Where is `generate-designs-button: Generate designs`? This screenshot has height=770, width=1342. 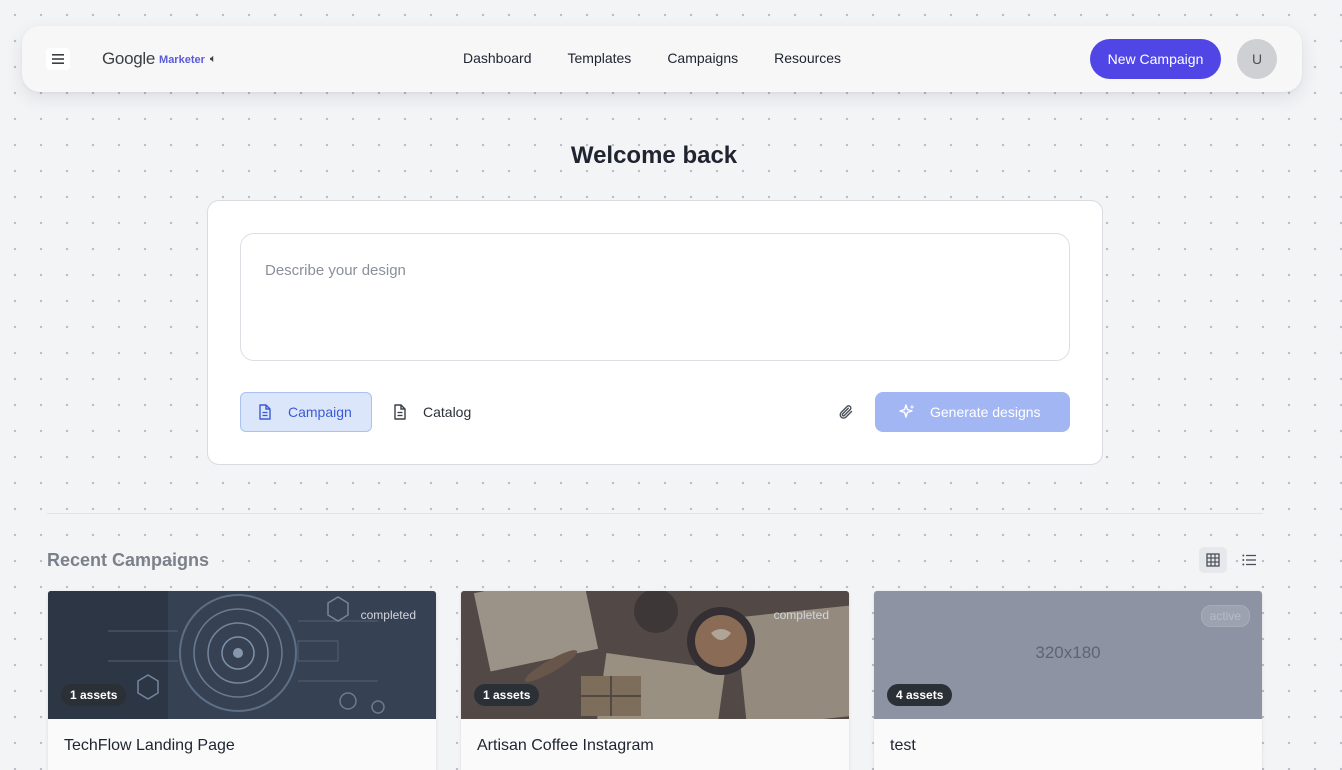 generate-designs-button: Generate designs is located at coordinates (972, 412).